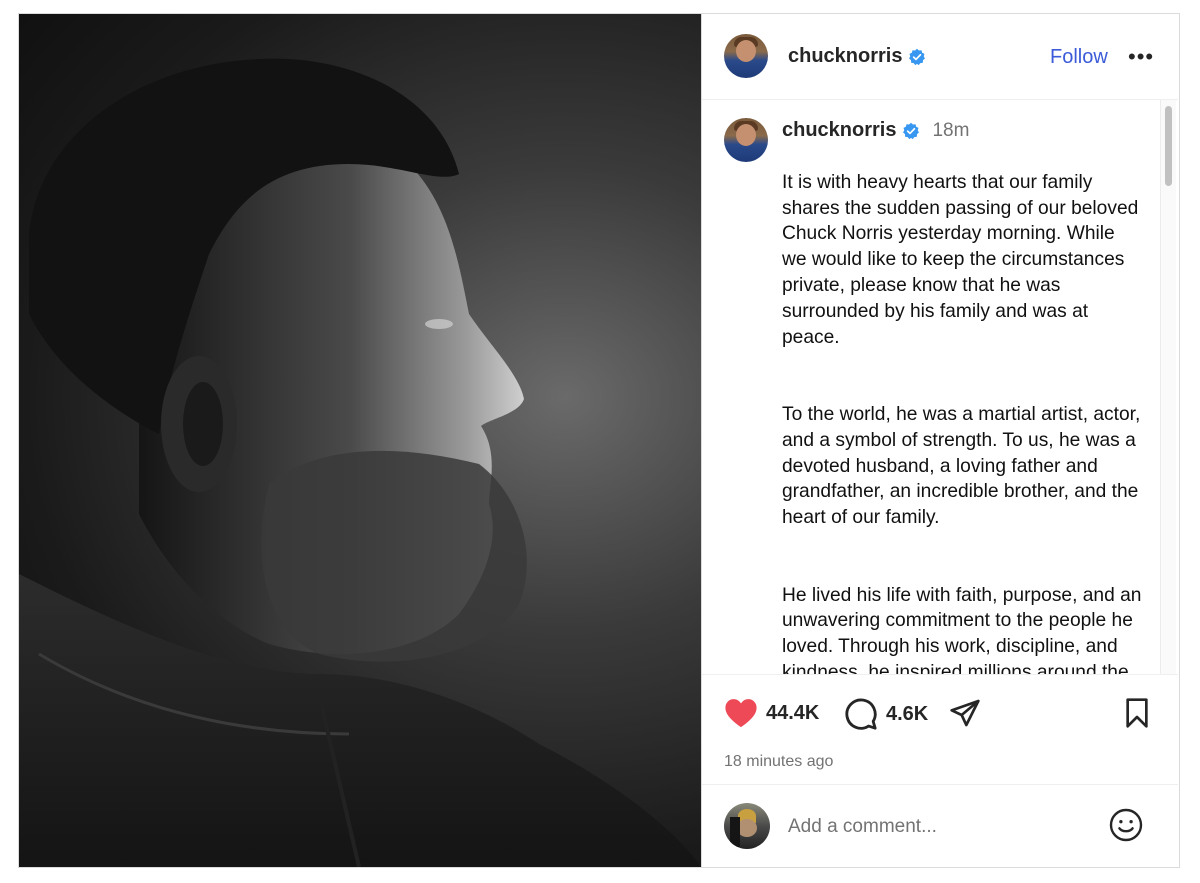 Image resolution: width=1200 pixels, height=883 pixels. Describe the element at coordinates (1168, 146) in the screenshot. I see `scrollbar-thumb` at that location.